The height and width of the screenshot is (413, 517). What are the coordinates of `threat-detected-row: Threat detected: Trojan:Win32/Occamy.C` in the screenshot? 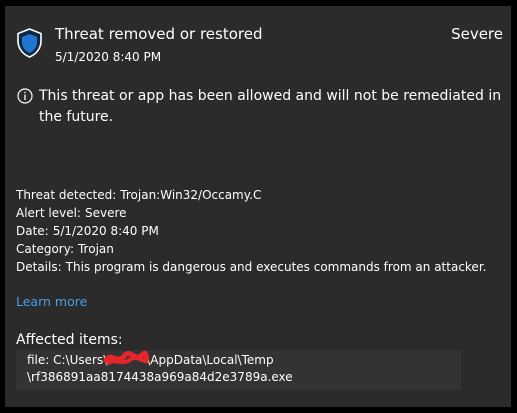 It's located at (251, 195).